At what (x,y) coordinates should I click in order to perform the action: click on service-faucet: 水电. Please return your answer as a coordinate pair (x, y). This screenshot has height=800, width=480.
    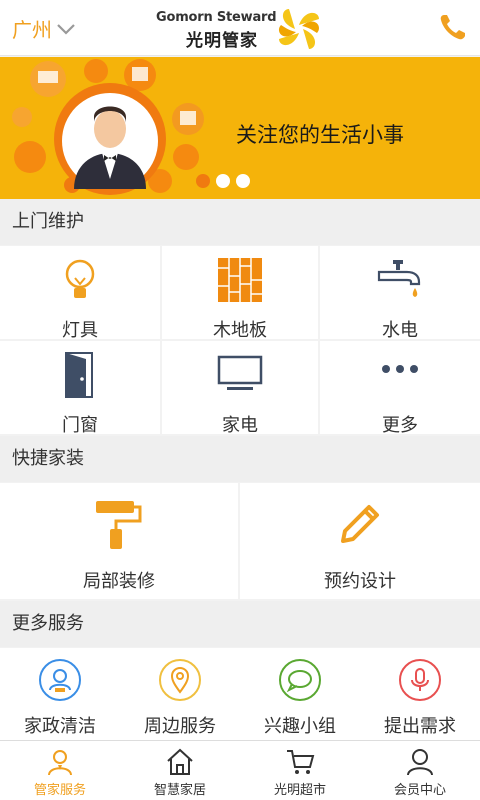
    Looking at the image, I should click on (400, 293).